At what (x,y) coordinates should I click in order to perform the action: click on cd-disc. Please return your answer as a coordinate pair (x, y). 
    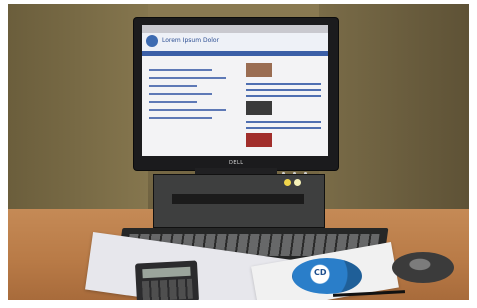
    Looking at the image, I should click on (327, 276).